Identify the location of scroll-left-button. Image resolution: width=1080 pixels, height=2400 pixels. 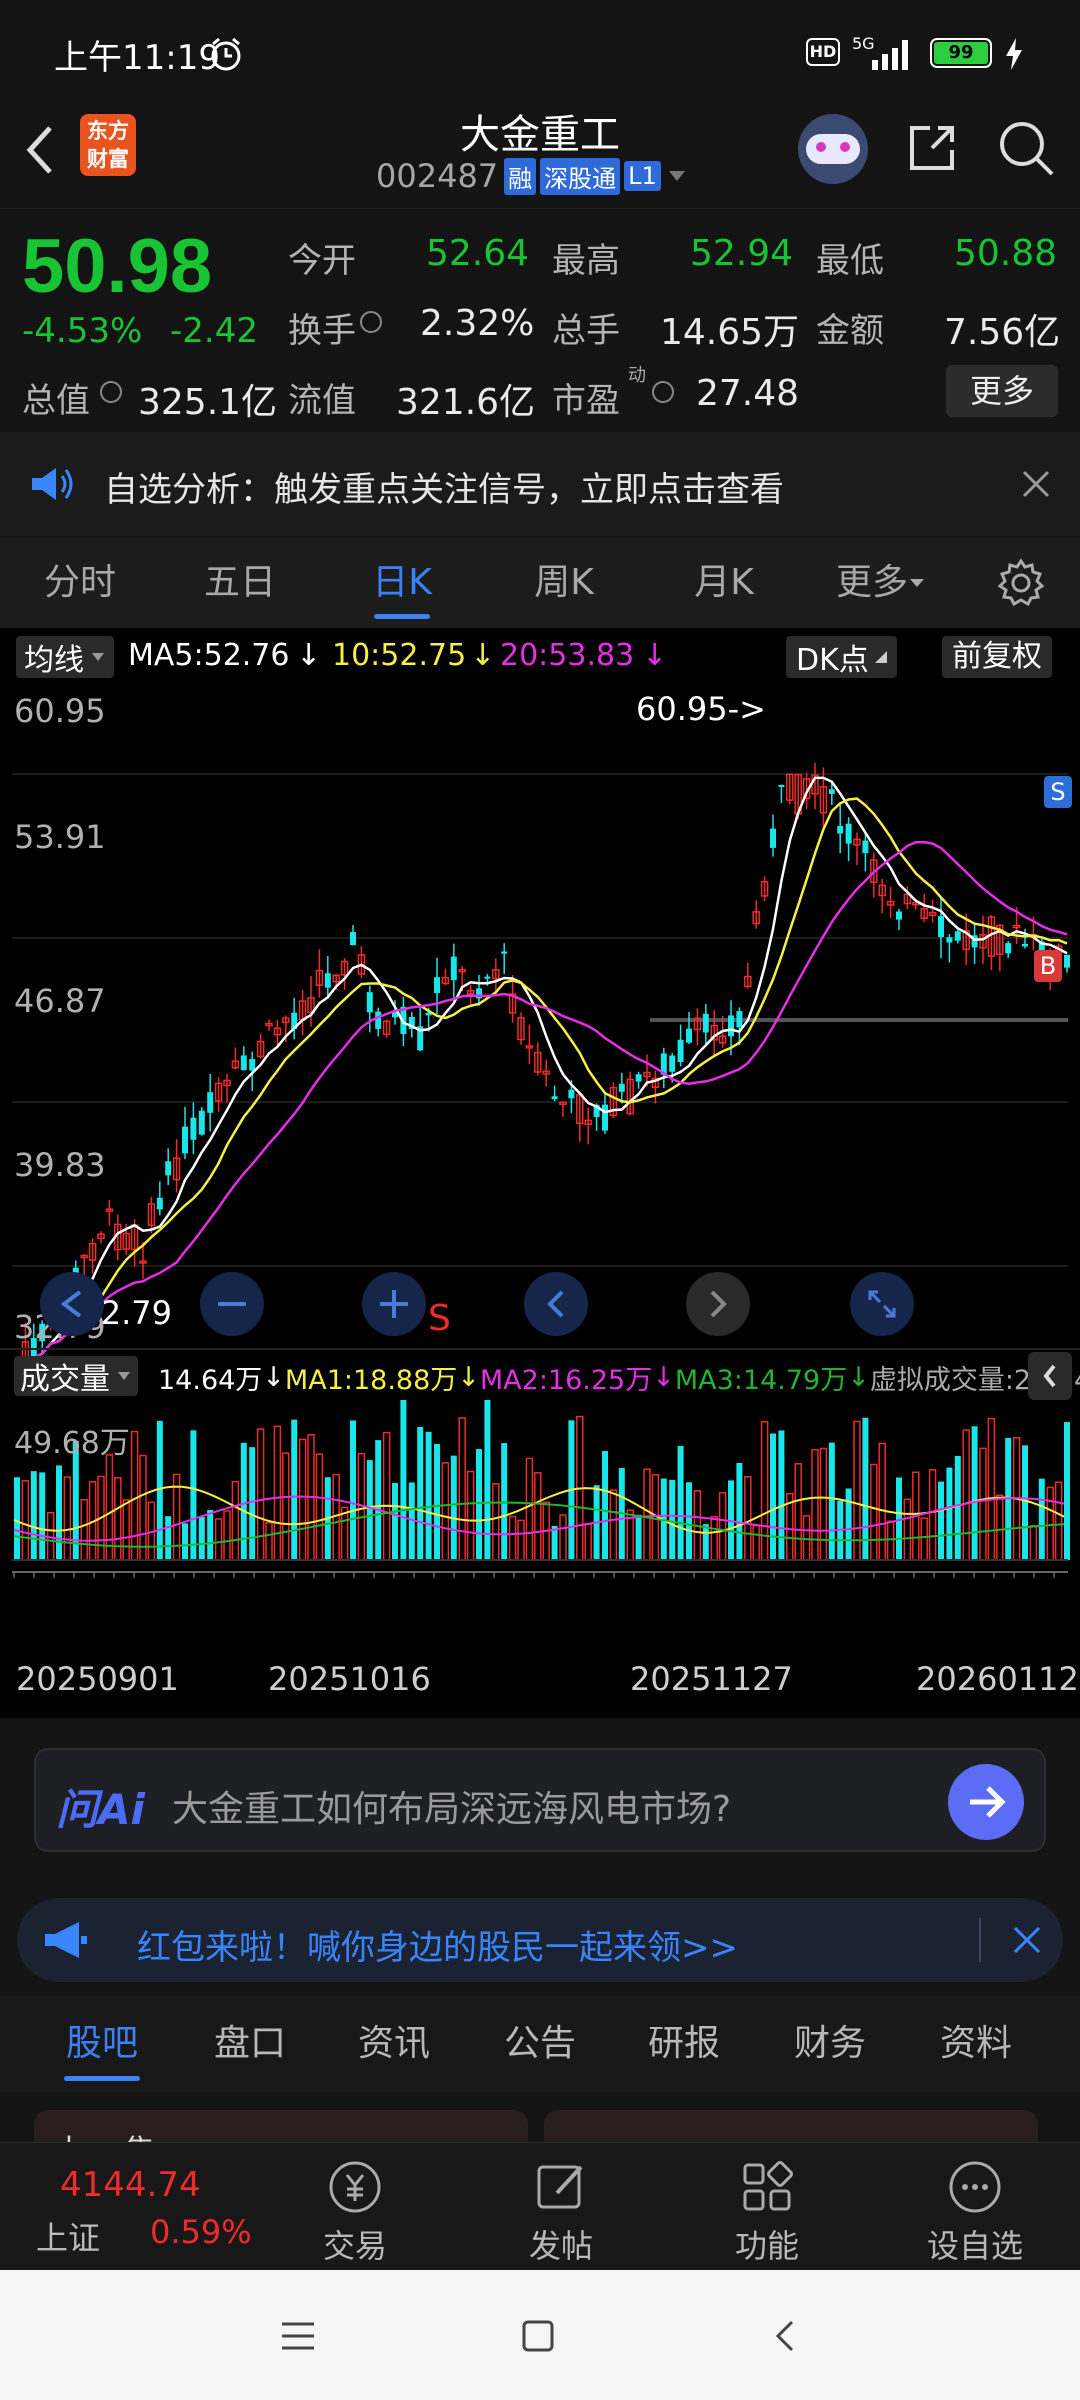
(556, 1304).